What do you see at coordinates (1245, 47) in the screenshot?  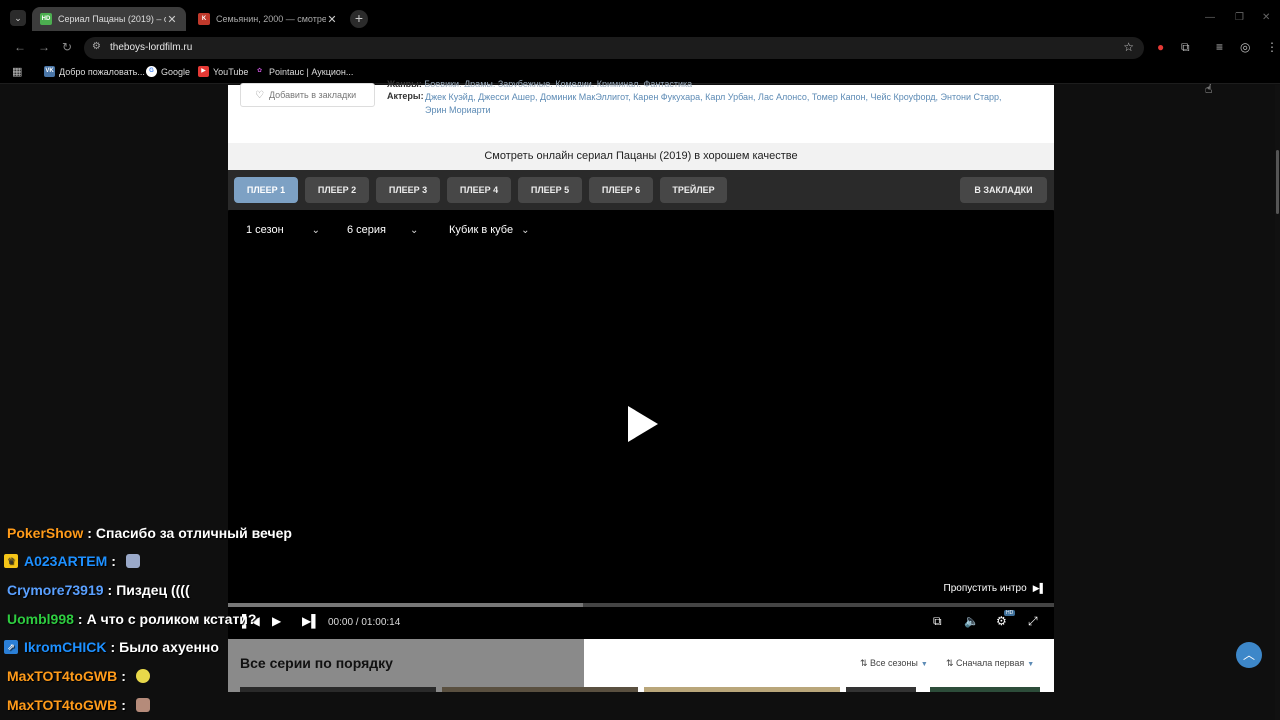 I see `profile-icon: ◎` at bounding box center [1245, 47].